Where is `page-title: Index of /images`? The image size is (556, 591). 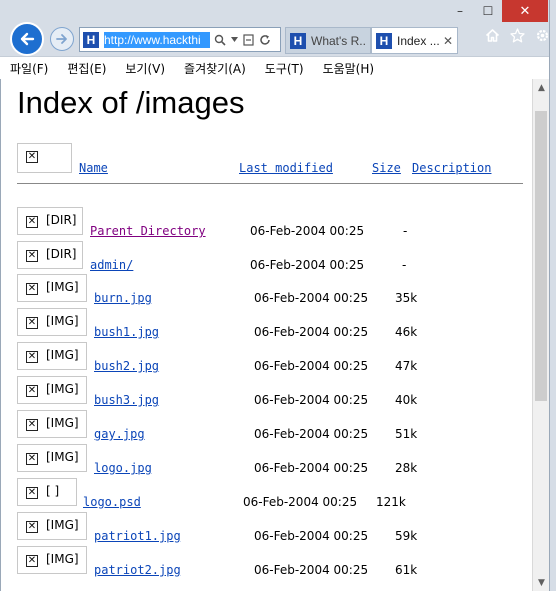
page-title: Index of /images is located at coordinates (131, 102).